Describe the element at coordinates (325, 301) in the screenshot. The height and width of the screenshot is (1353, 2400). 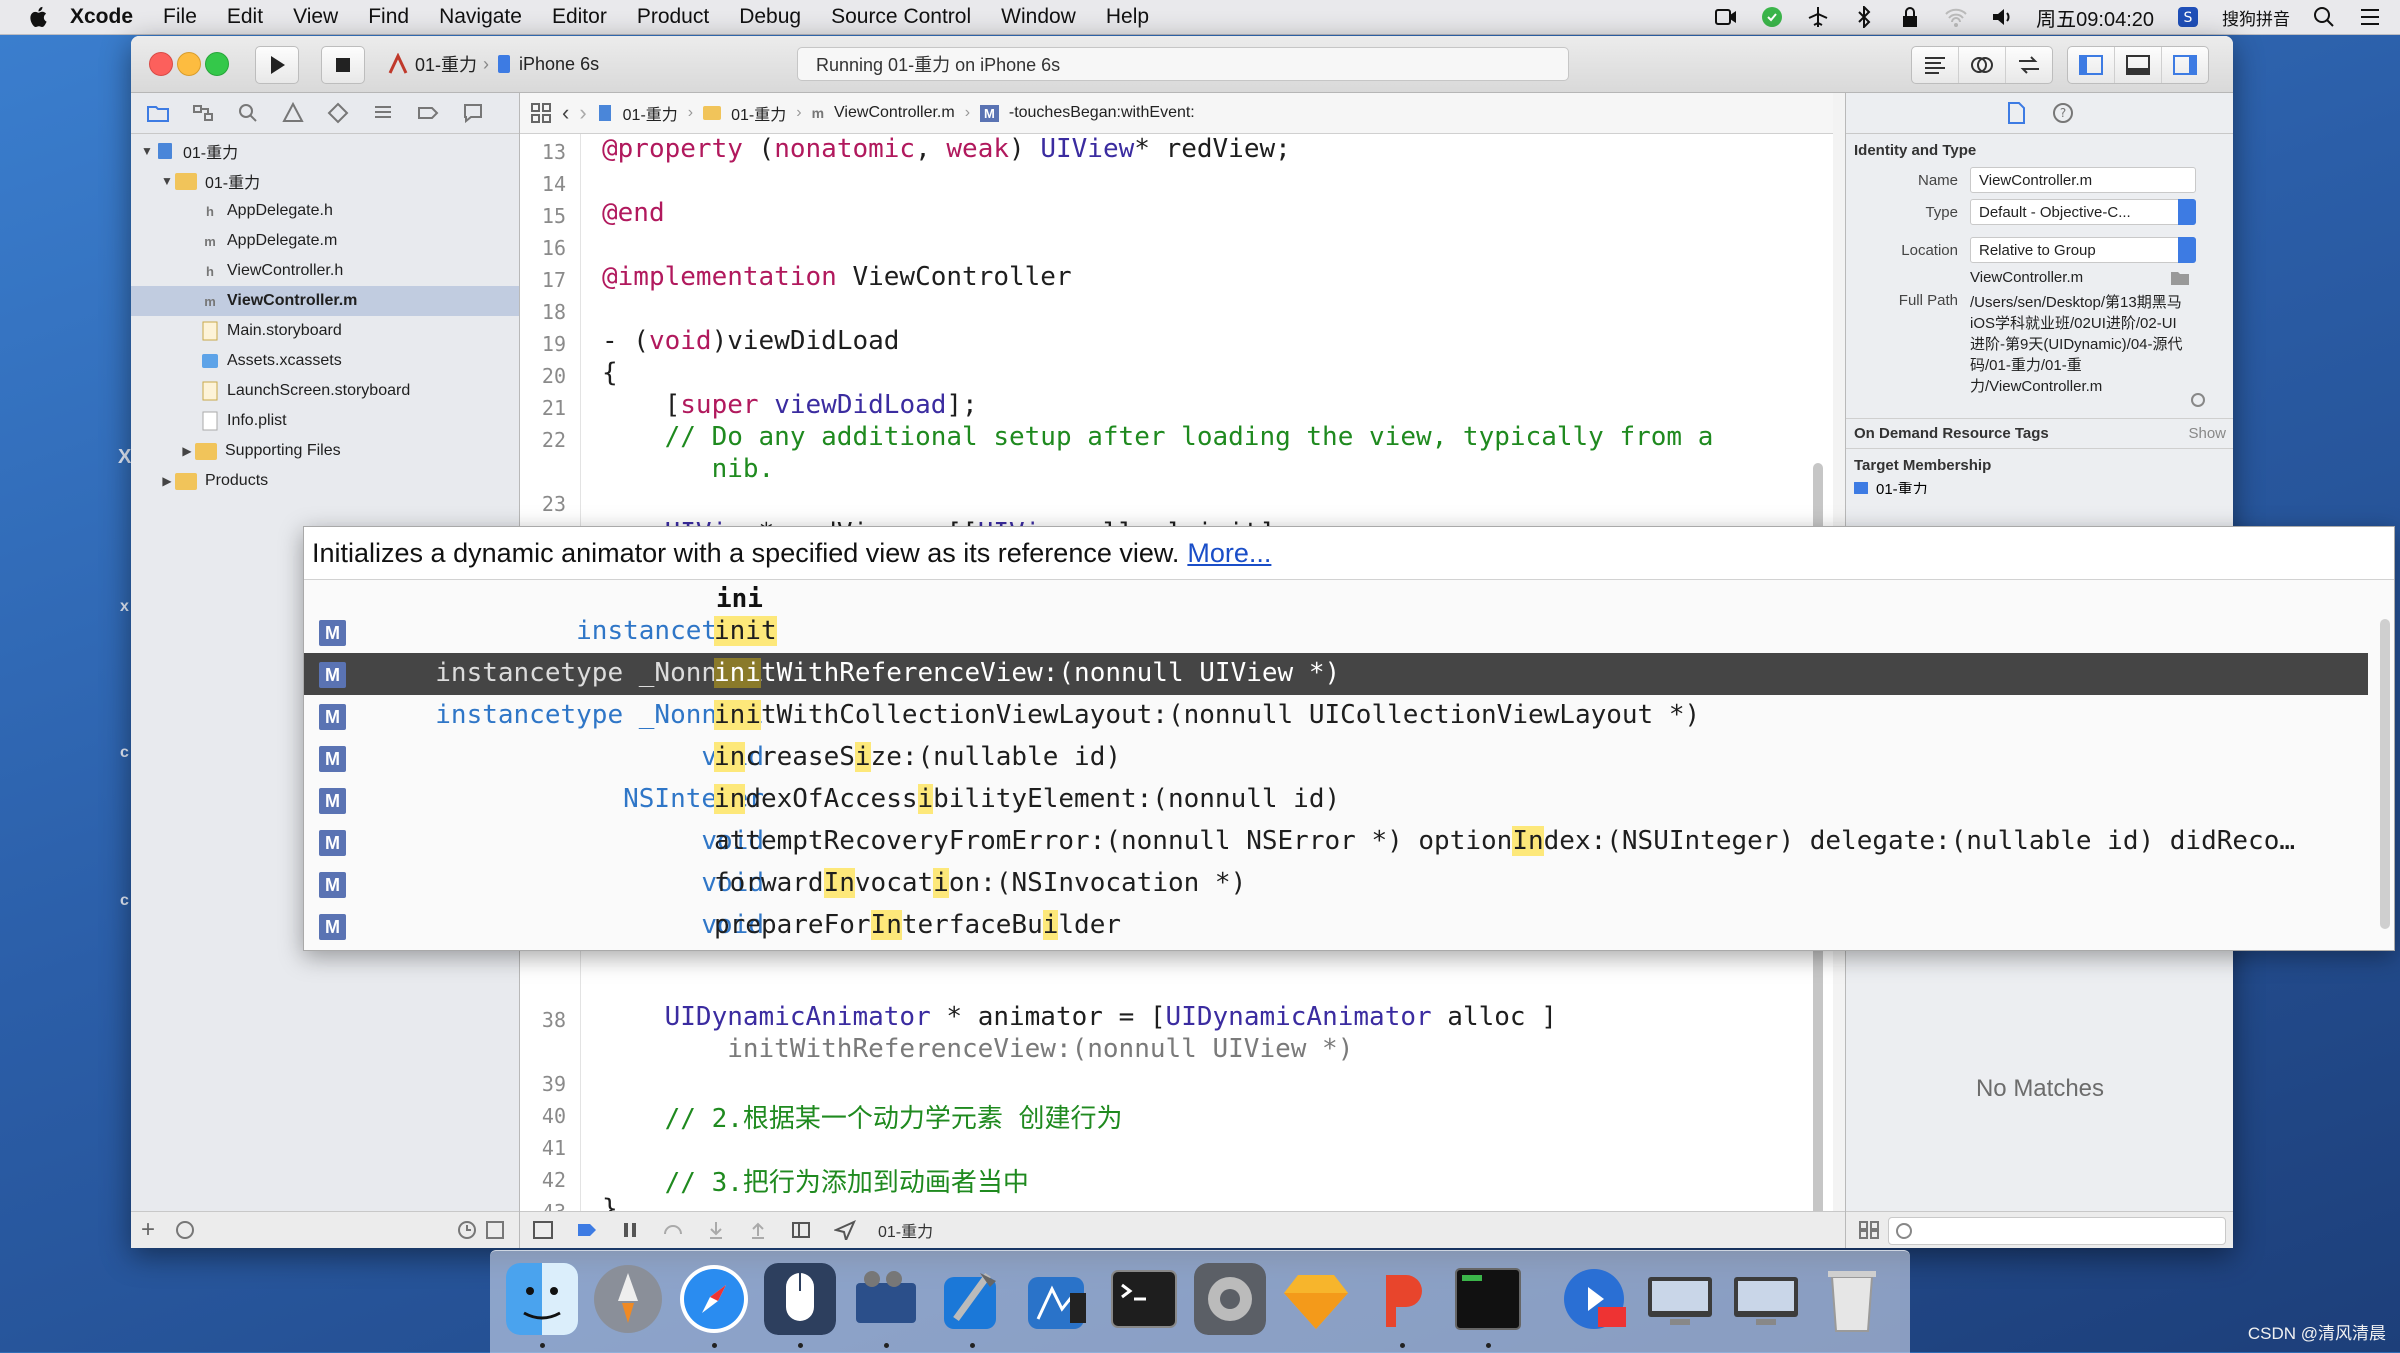
I see `tree-item-file-selected: m ViewController.m` at that location.